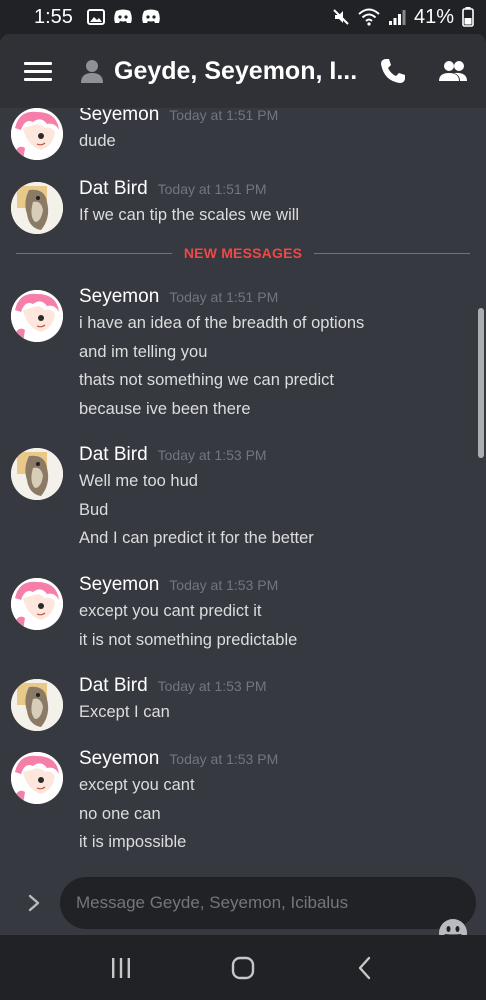 This screenshot has height=1000, width=486. I want to click on mute-icon, so click(341, 17).